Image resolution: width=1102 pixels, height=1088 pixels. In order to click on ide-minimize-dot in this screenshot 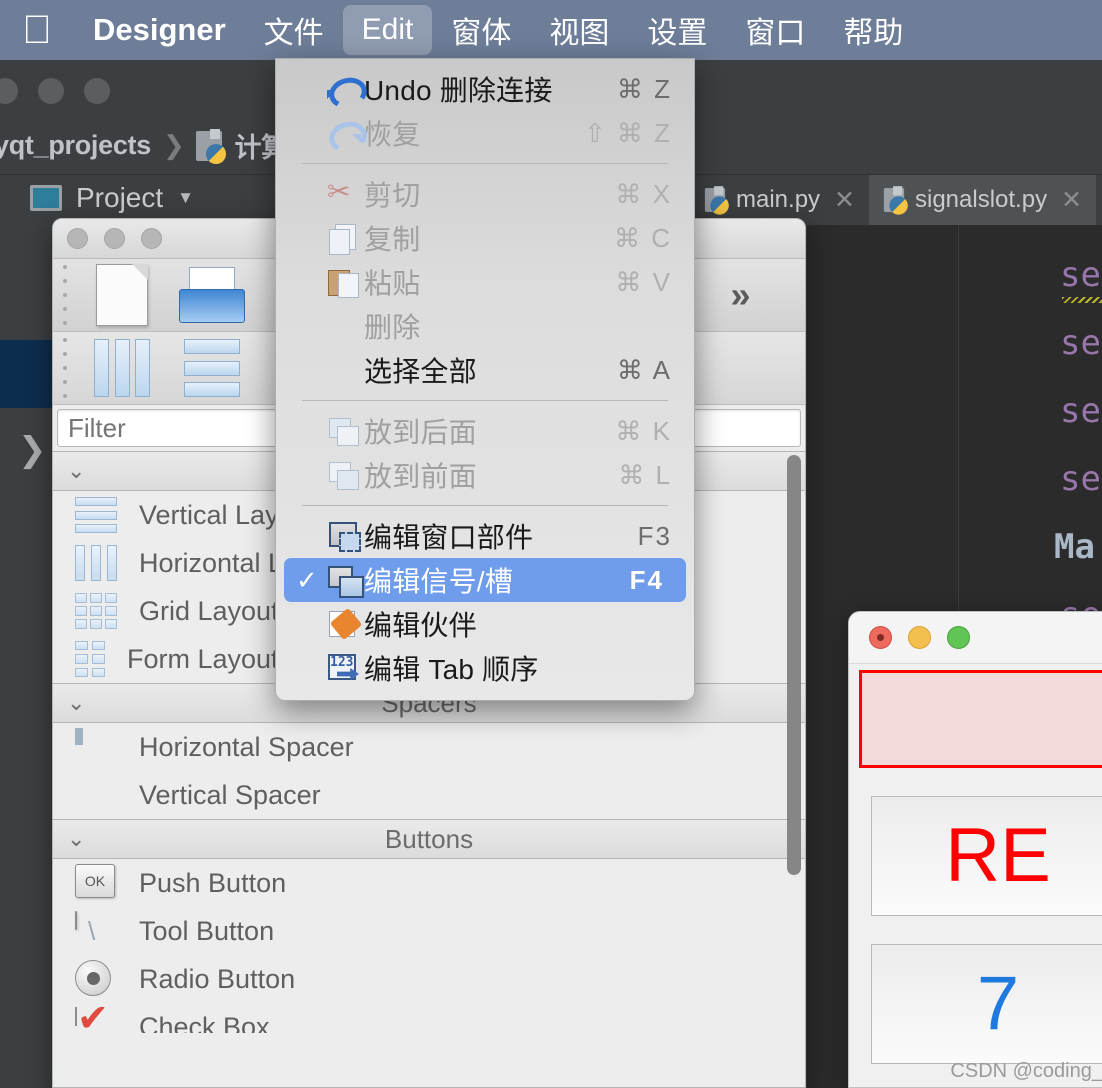, I will do `click(51, 91)`.